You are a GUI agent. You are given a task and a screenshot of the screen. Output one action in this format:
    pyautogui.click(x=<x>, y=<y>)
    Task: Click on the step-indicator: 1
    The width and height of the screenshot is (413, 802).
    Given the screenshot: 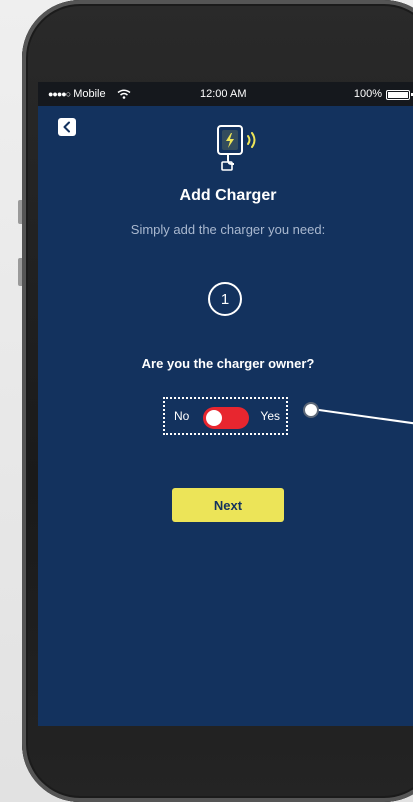 What is the action you would take?
    pyautogui.click(x=225, y=299)
    